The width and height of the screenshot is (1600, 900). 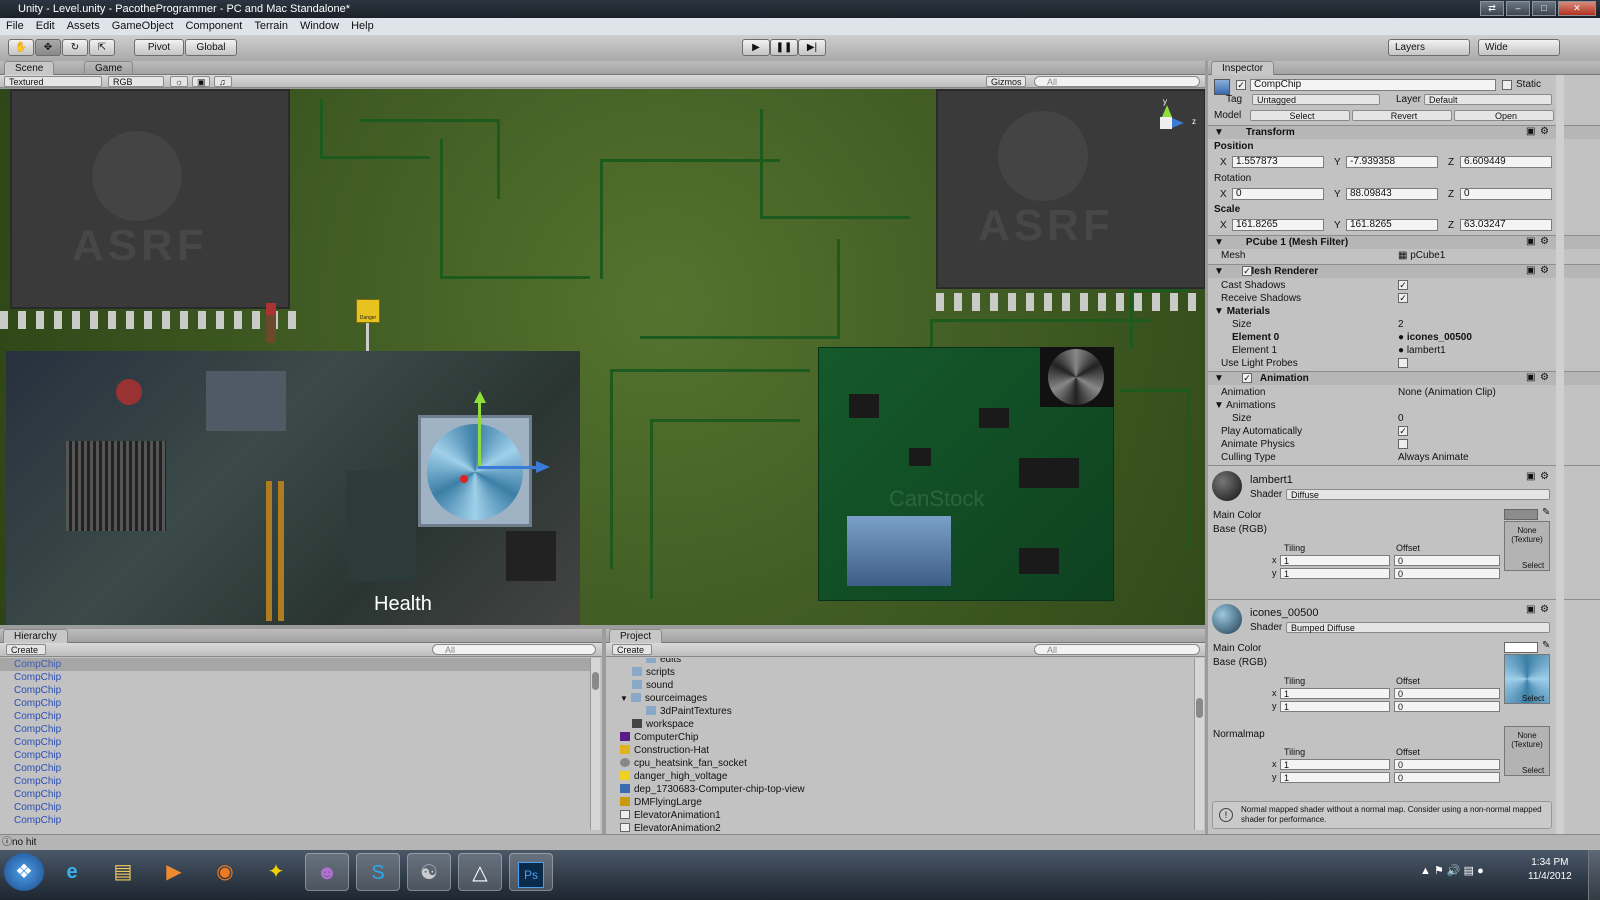 What do you see at coordinates (1335, 777) in the screenshot?
I see `normalmap-tiling-y: 1` at bounding box center [1335, 777].